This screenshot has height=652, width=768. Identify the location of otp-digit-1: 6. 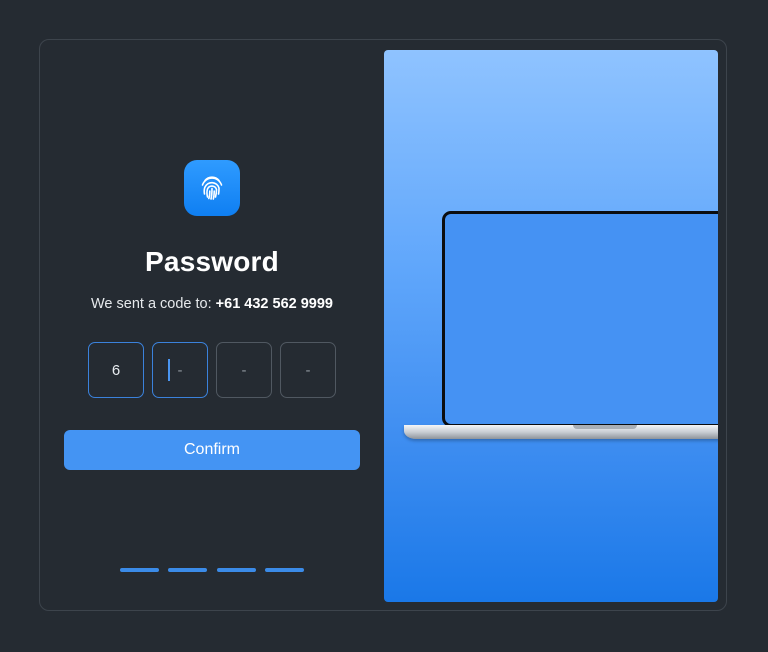
(116, 370).